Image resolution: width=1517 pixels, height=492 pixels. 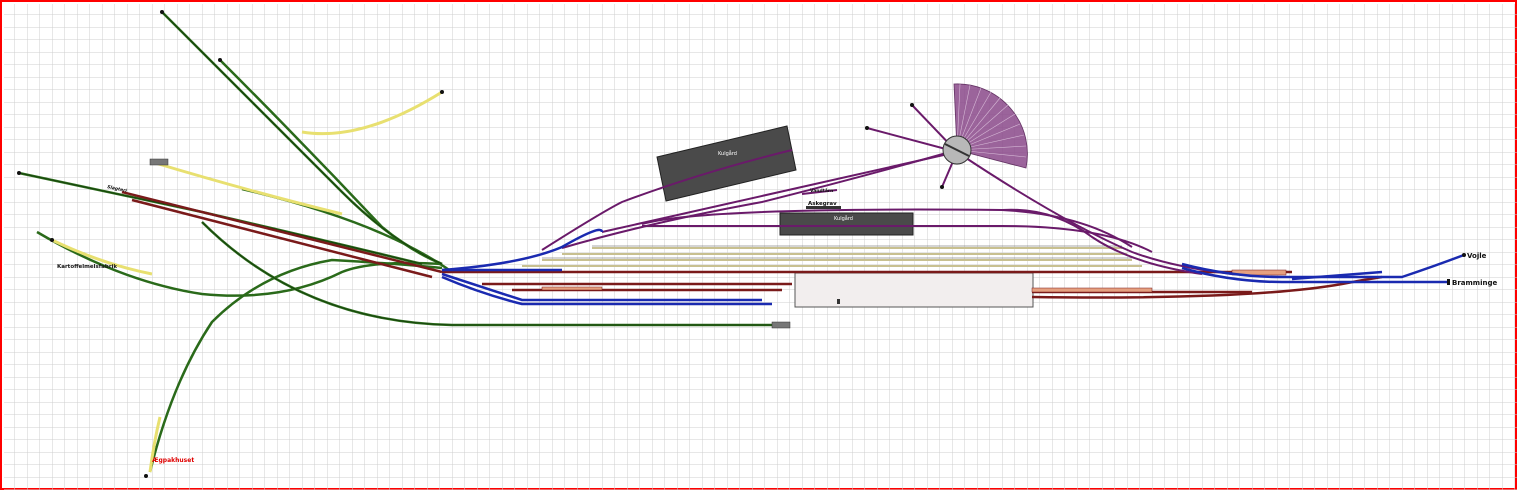 What do you see at coordinates (821, 190) in the screenshot?
I see `label-small-mid: Vandtårn` at bounding box center [821, 190].